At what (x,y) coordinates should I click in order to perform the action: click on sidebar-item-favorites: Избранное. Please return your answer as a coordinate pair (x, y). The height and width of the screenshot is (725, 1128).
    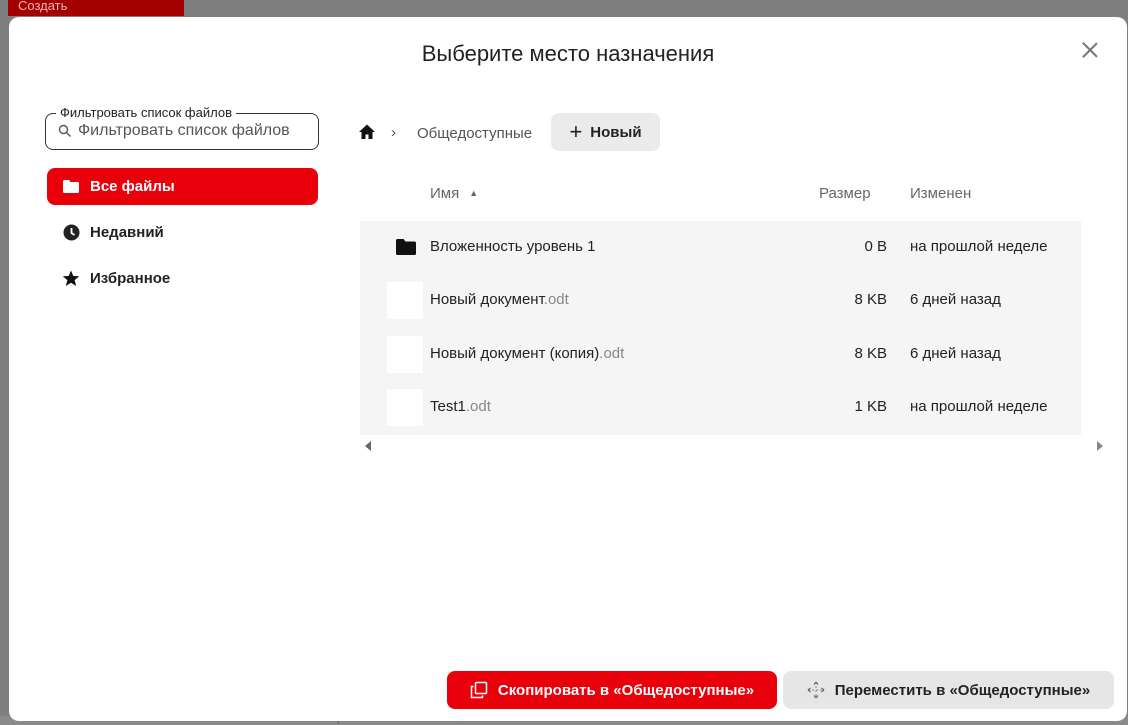
    Looking at the image, I should click on (182, 278).